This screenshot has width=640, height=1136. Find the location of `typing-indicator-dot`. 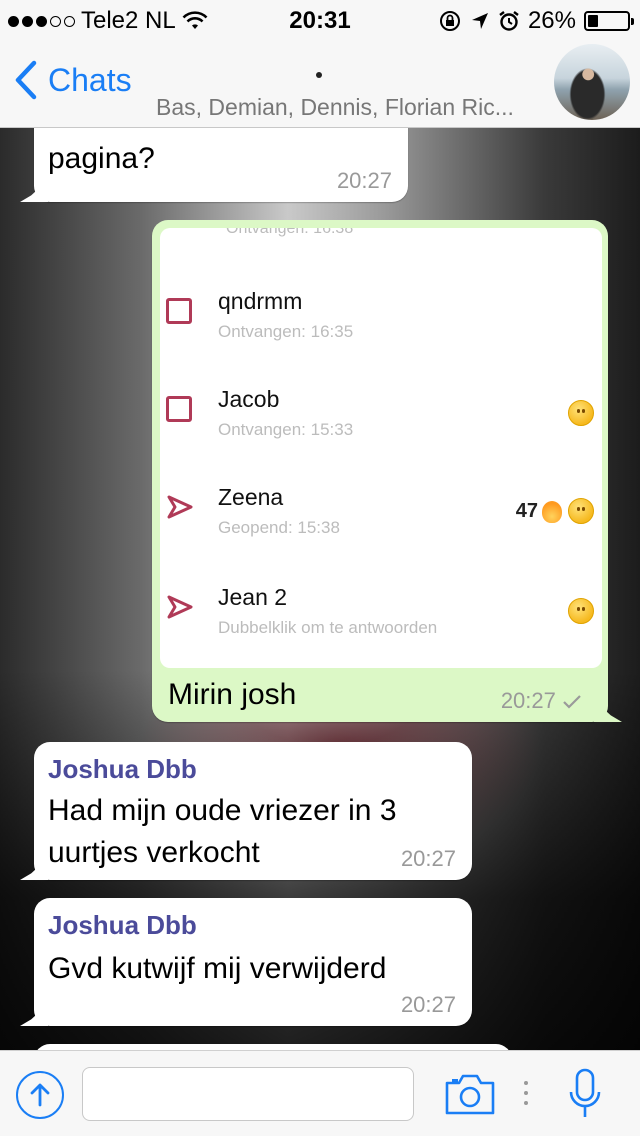

typing-indicator-dot is located at coordinates (319, 75).